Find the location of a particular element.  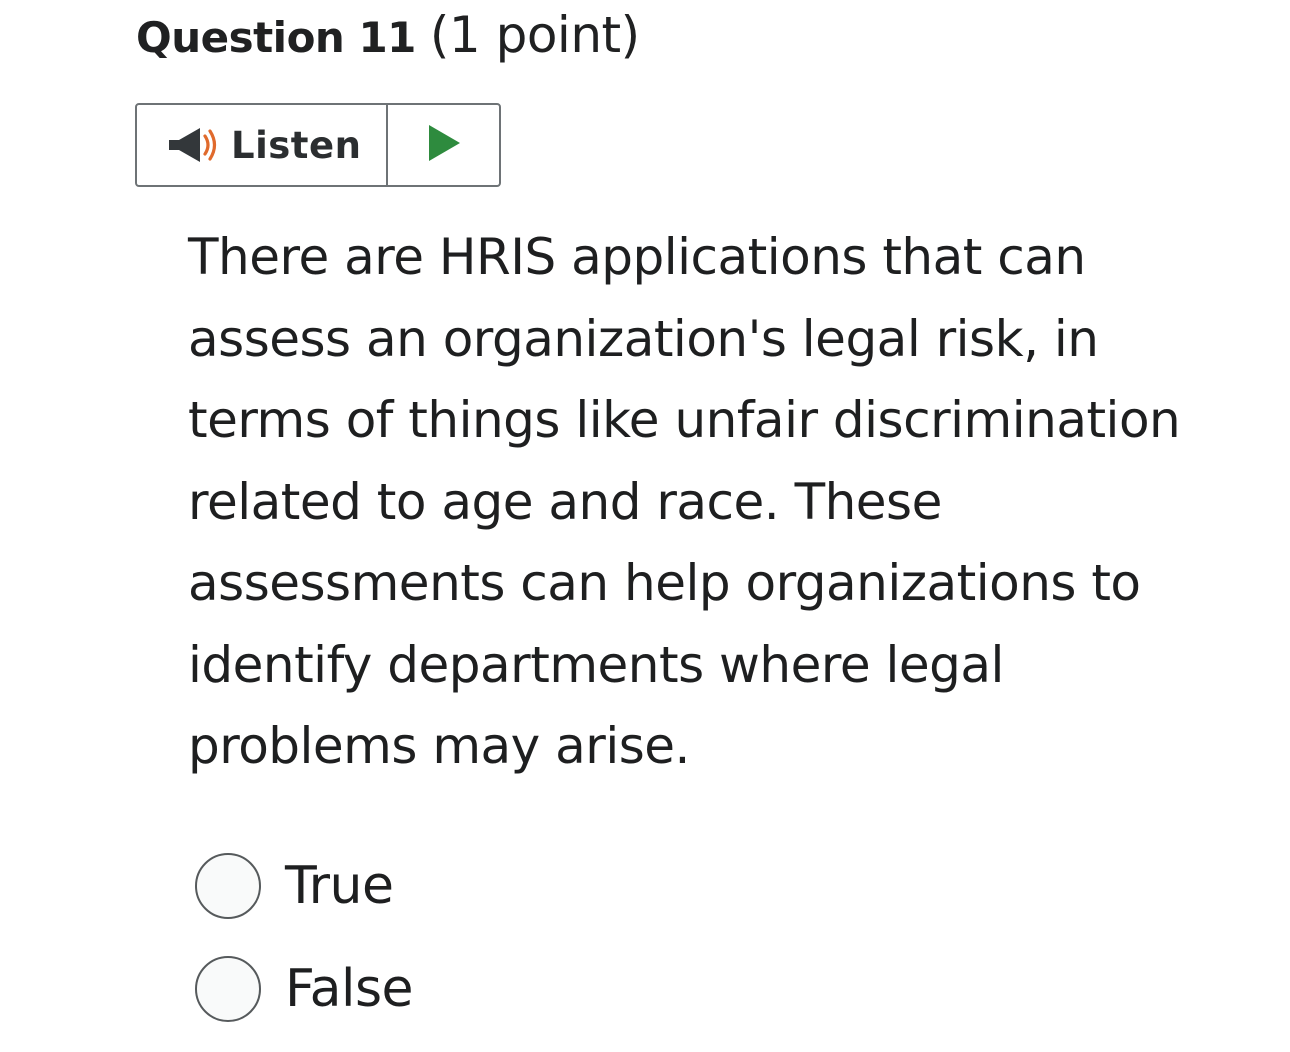

radio-false is located at coordinates (228, 989).